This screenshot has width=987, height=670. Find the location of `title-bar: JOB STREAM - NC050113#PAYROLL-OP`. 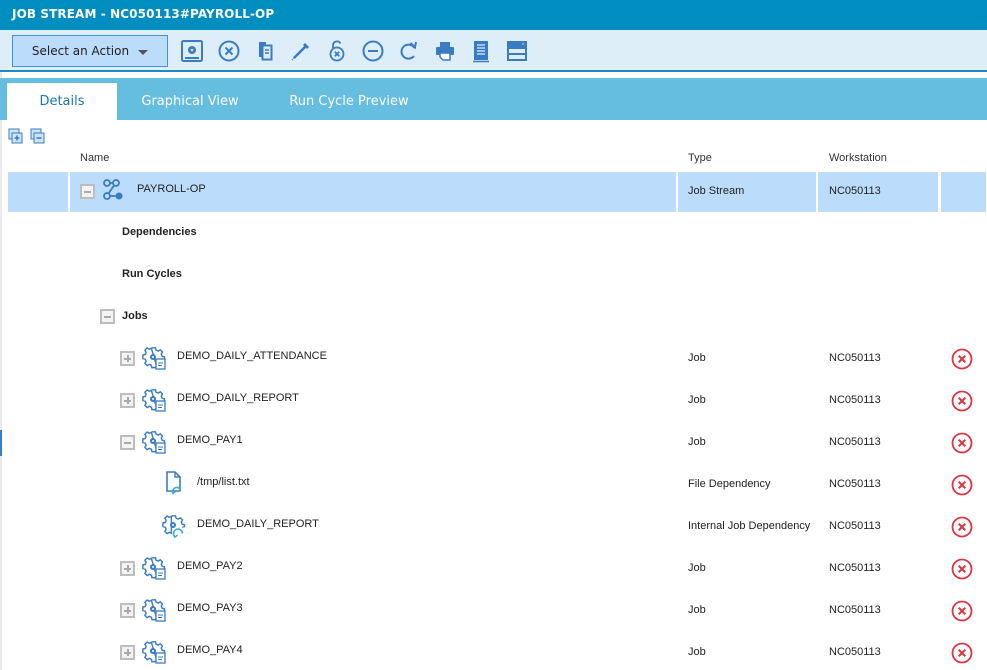

title-bar: JOB STREAM - NC050113#PAYROLL-OP is located at coordinates (493, 15).